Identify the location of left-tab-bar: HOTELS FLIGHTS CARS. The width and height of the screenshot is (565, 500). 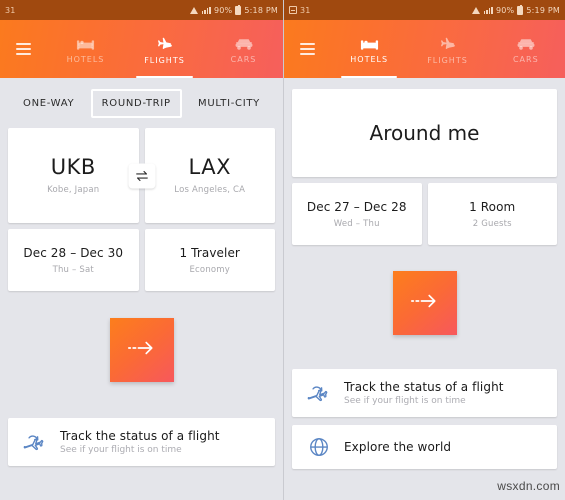
(164, 49).